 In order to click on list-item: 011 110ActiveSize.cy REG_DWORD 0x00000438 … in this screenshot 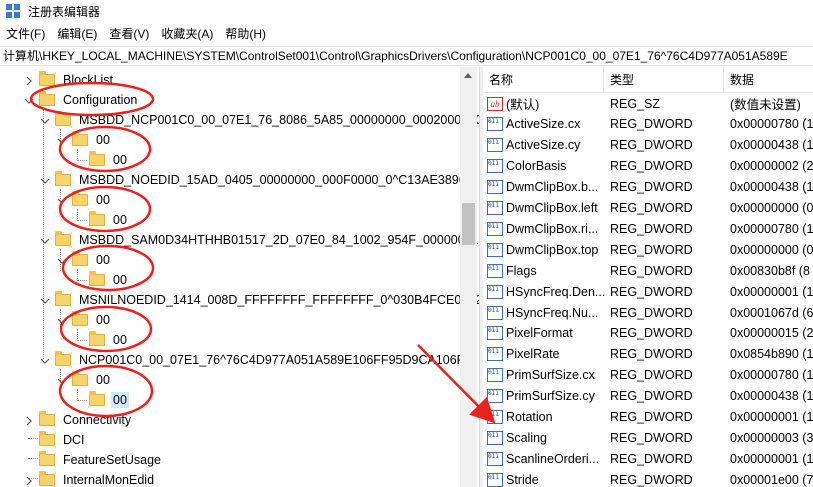, I will do `click(648, 145)`.